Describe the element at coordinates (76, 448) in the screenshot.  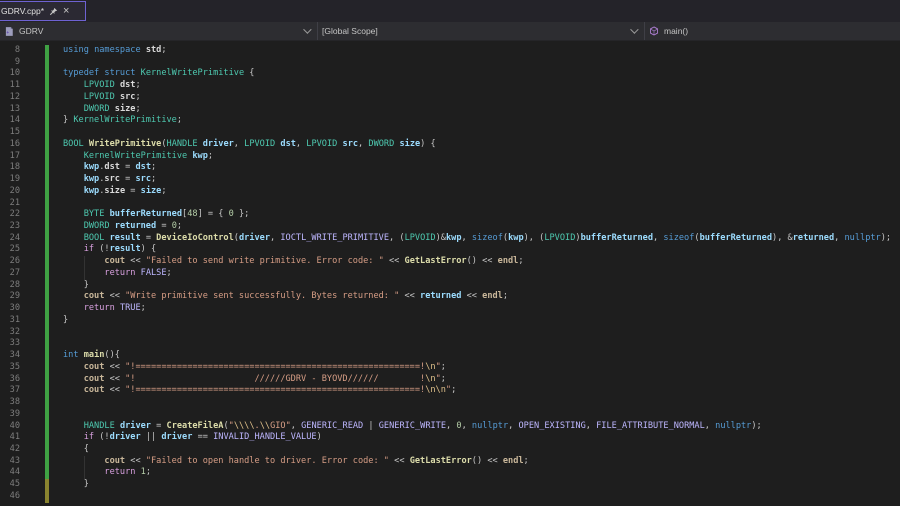
I see `code-text: {` at that location.